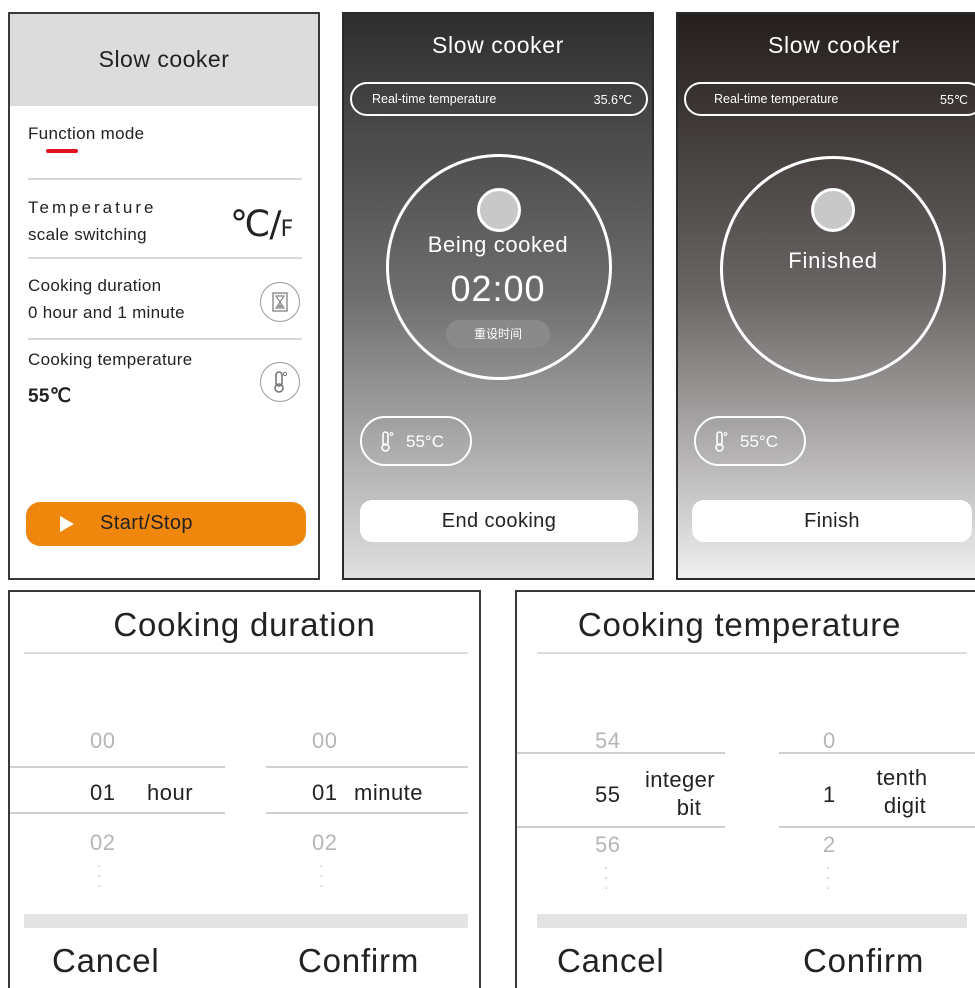 Image resolution: width=975 pixels, height=988 pixels. Describe the element at coordinates (95, 285) in the screenshot. I see `cooking-duration-label: Cooking duration` at that location.